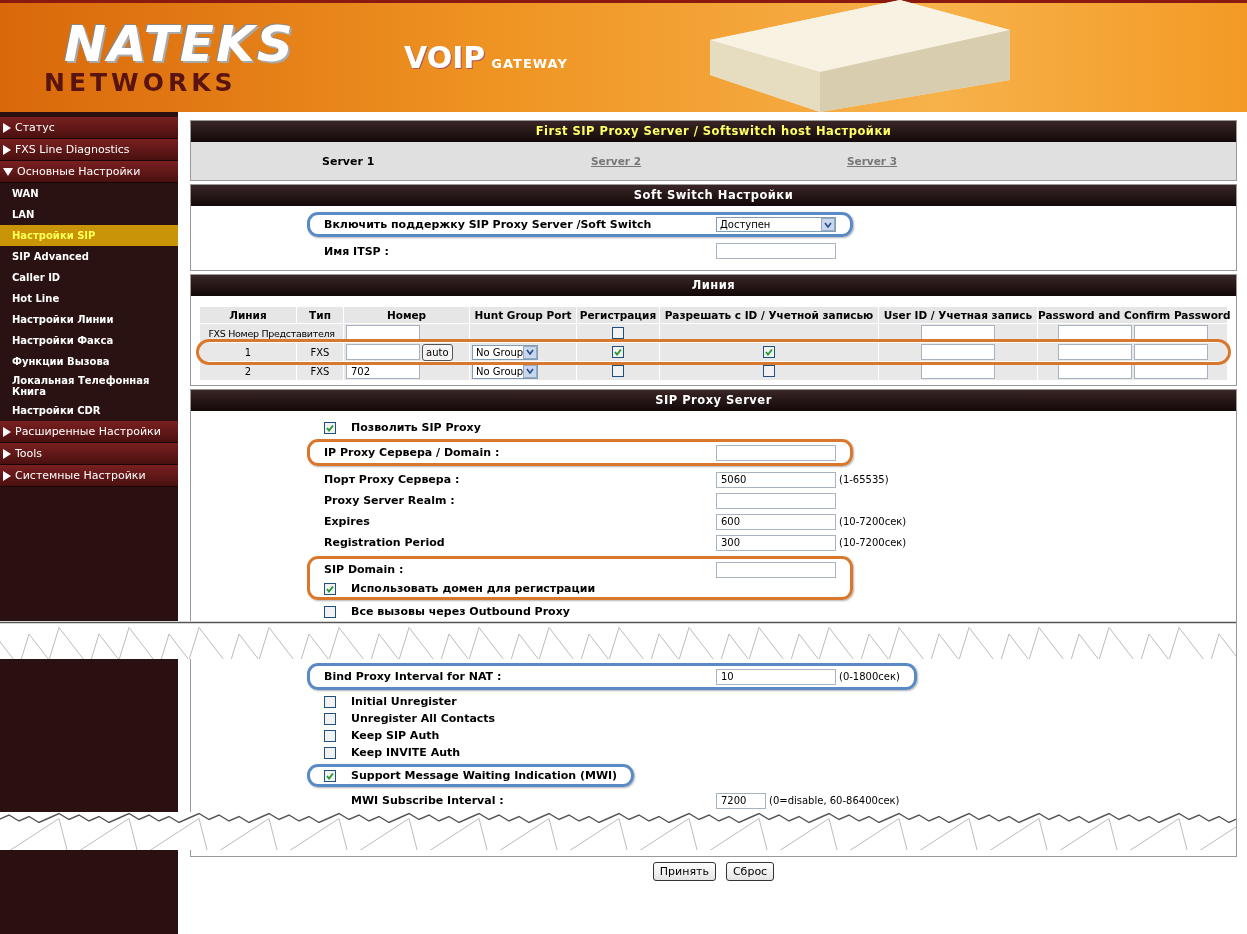 This screenshot has height=934, width=1247. What do you see at coordinates (413, 676) in the screenshot?
I see `field-label: Bind Proxy Interval for NAT :` at bounding box center [413, 676].